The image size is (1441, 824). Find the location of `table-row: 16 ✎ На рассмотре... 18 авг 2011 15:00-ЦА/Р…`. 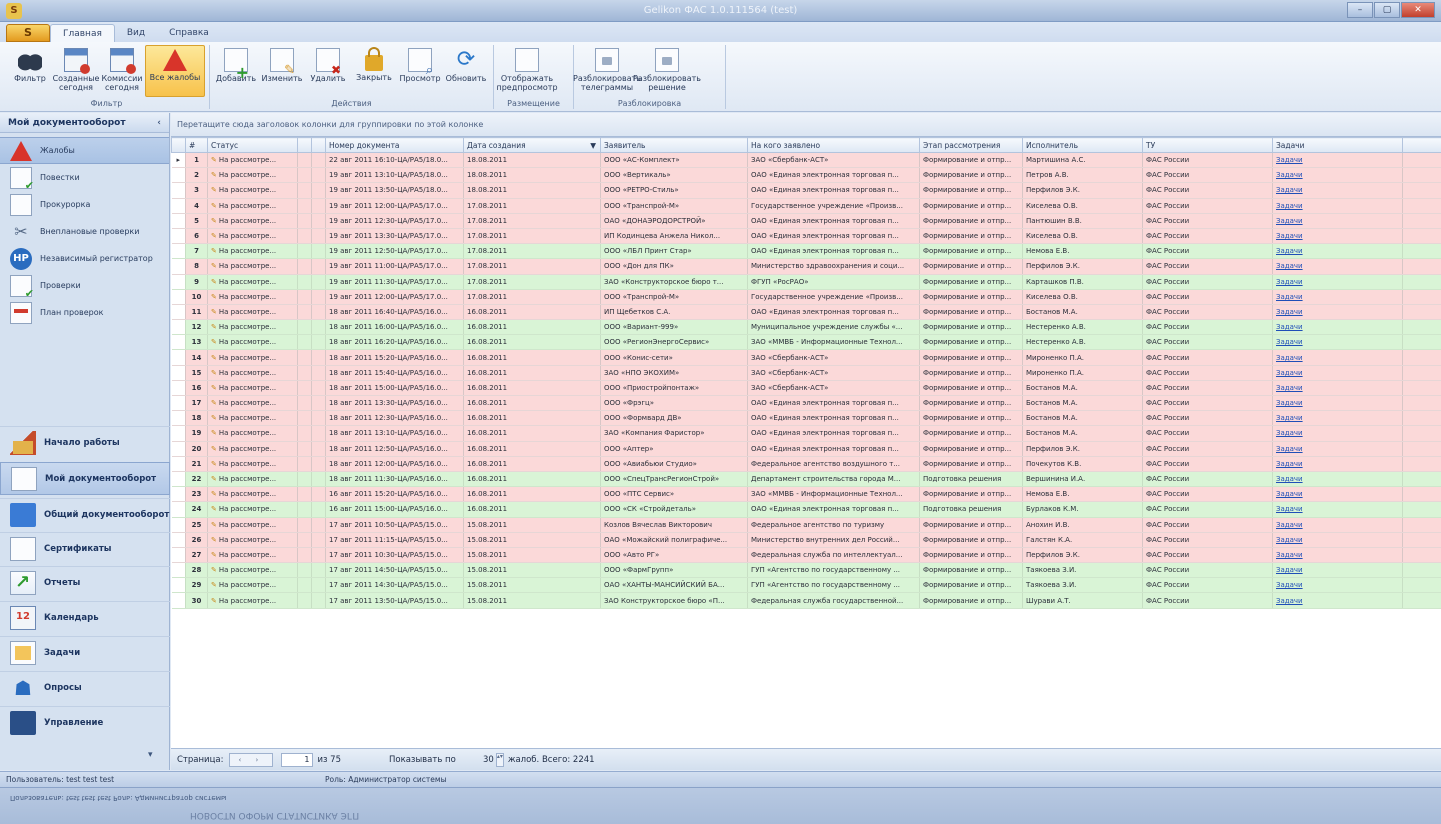

table-row: 16 ✎ На рассмотре... 18 авг 2011 15:00-ЦА/Р… is located at coordinates (806, 388).